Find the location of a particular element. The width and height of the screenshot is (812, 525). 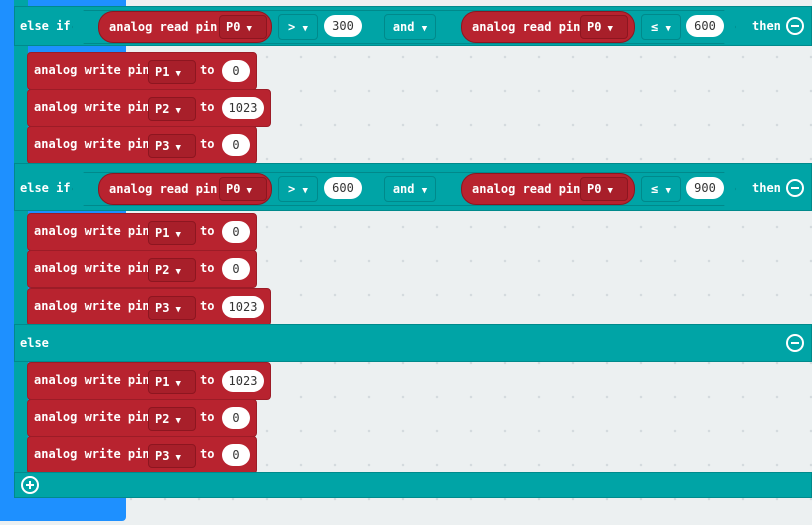

compare-op-dropdown-2a: > ▼ is located at coordinates (298, 189).